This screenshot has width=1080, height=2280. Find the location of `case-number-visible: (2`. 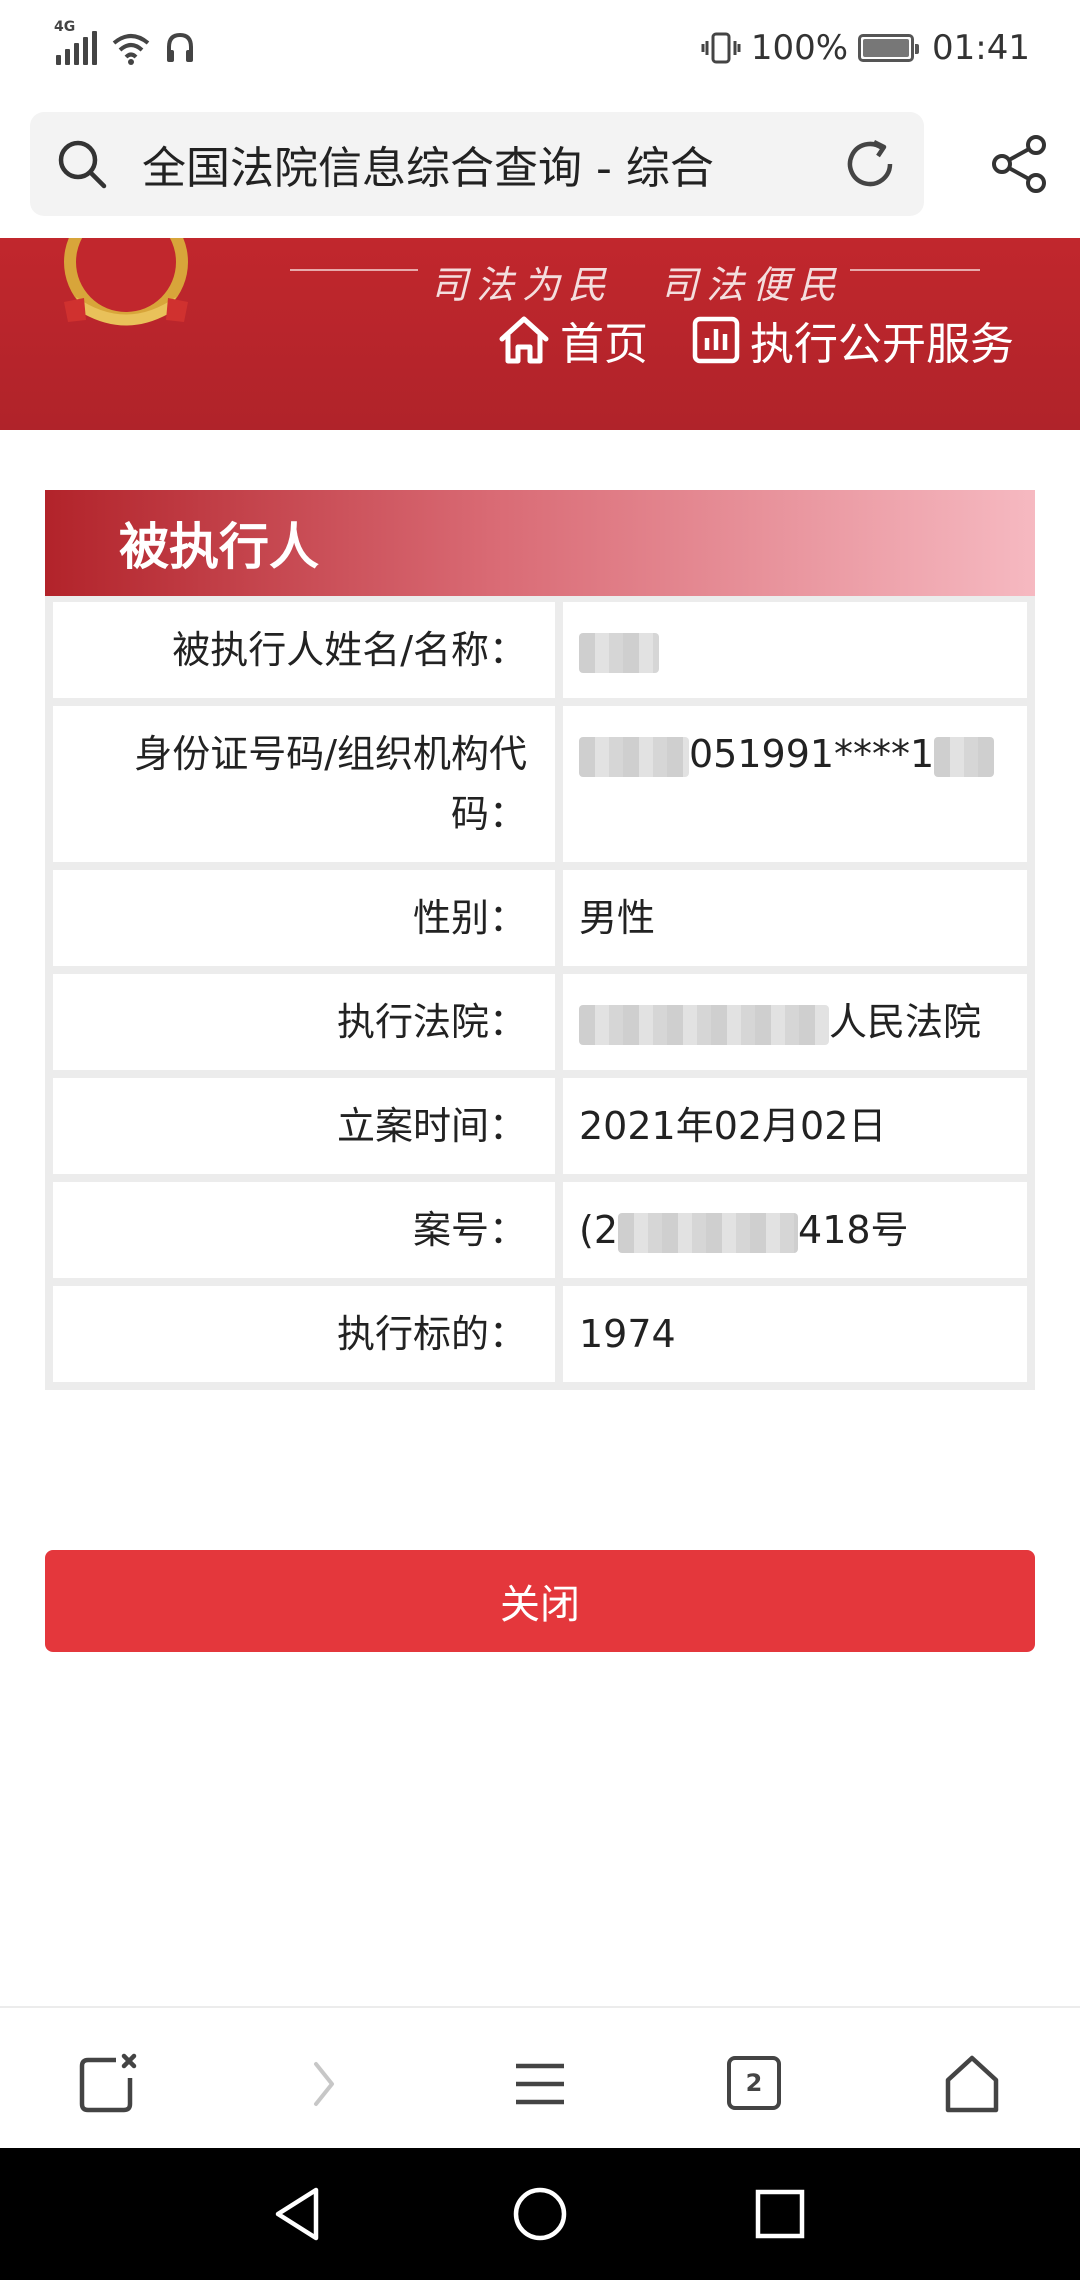

case-number-visible: (2 is located at coordinates (599, 1230).